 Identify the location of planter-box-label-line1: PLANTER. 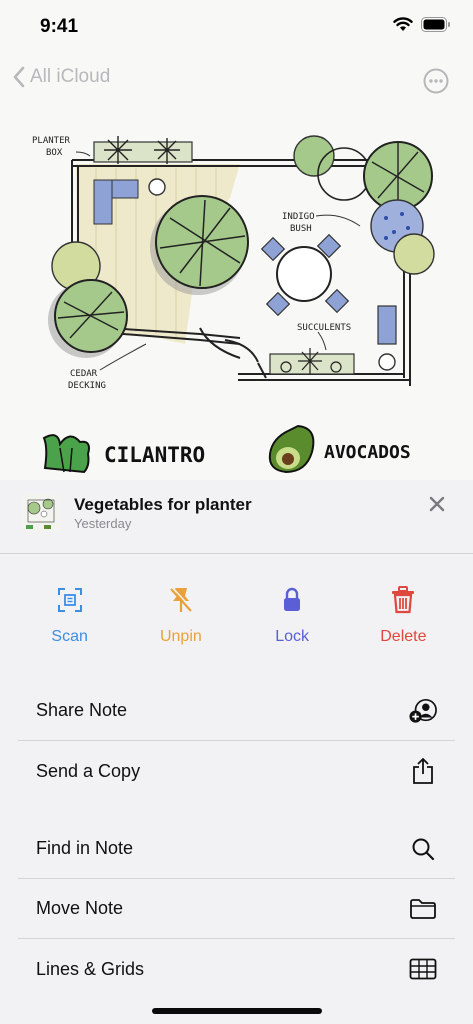
(51, 141).